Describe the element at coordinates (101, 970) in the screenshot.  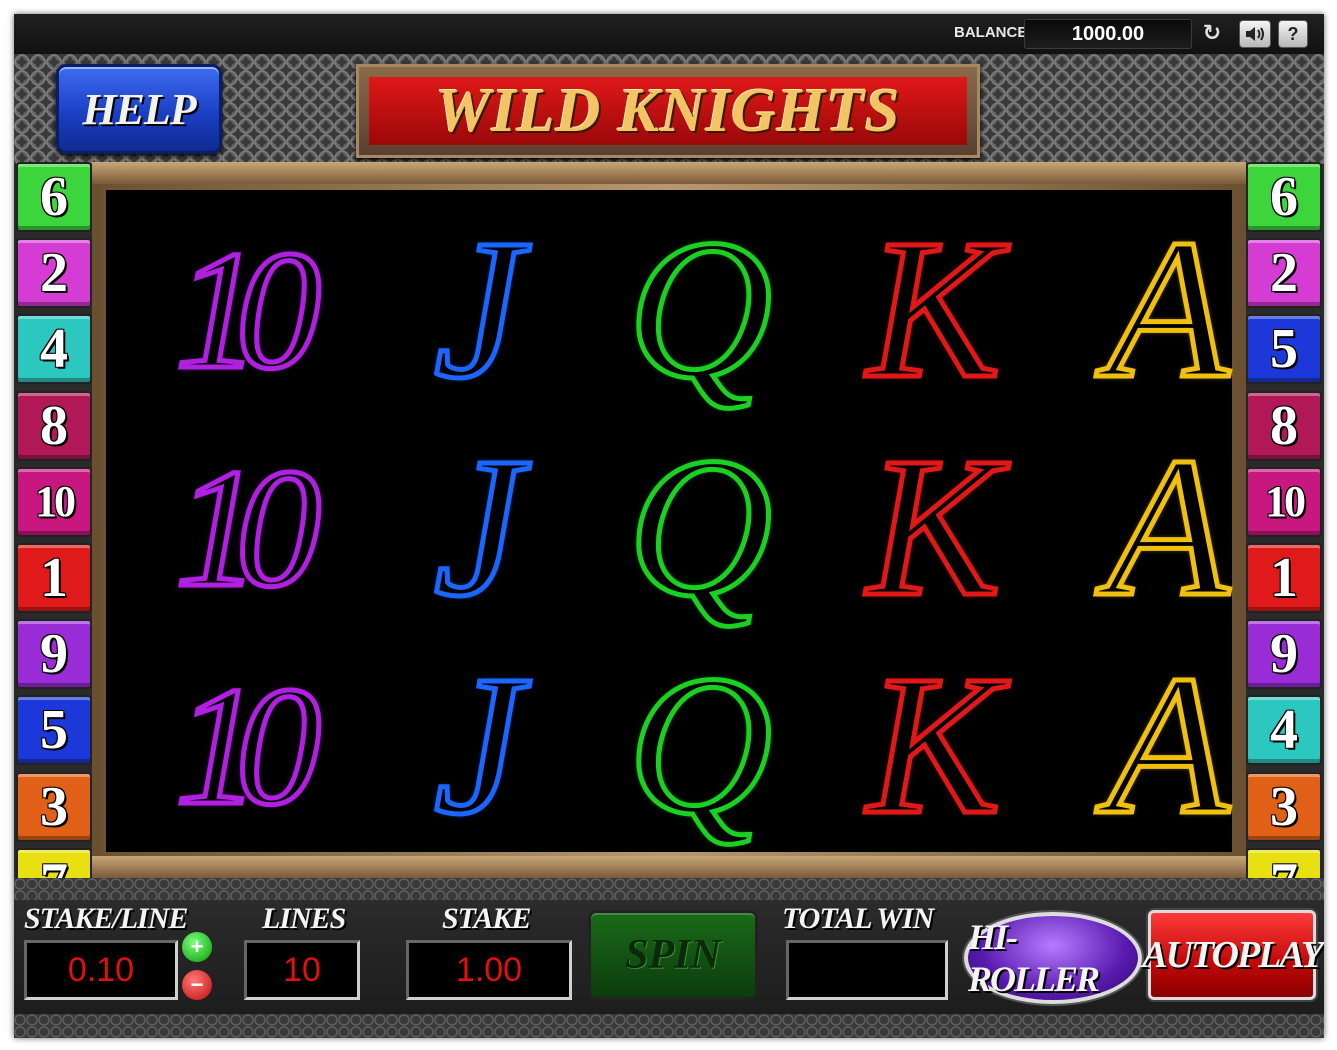
I see `stake-line-value: 0.10` at that location.